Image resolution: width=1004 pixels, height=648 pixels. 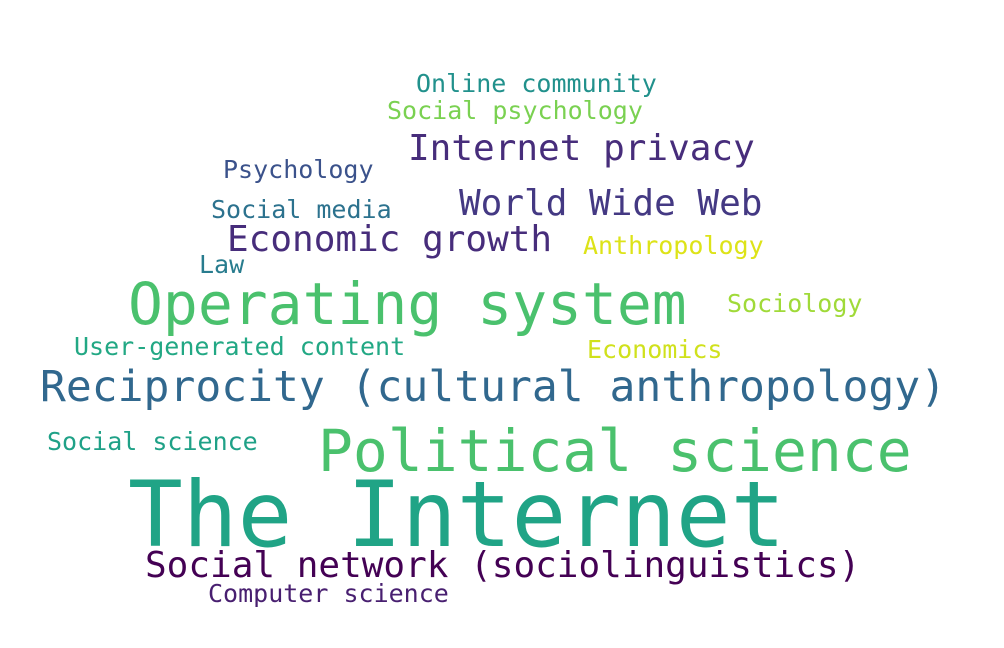 I want to click on word-reciprocity: Reciprocity (cultural anthropology), so click(x=493, y=387).